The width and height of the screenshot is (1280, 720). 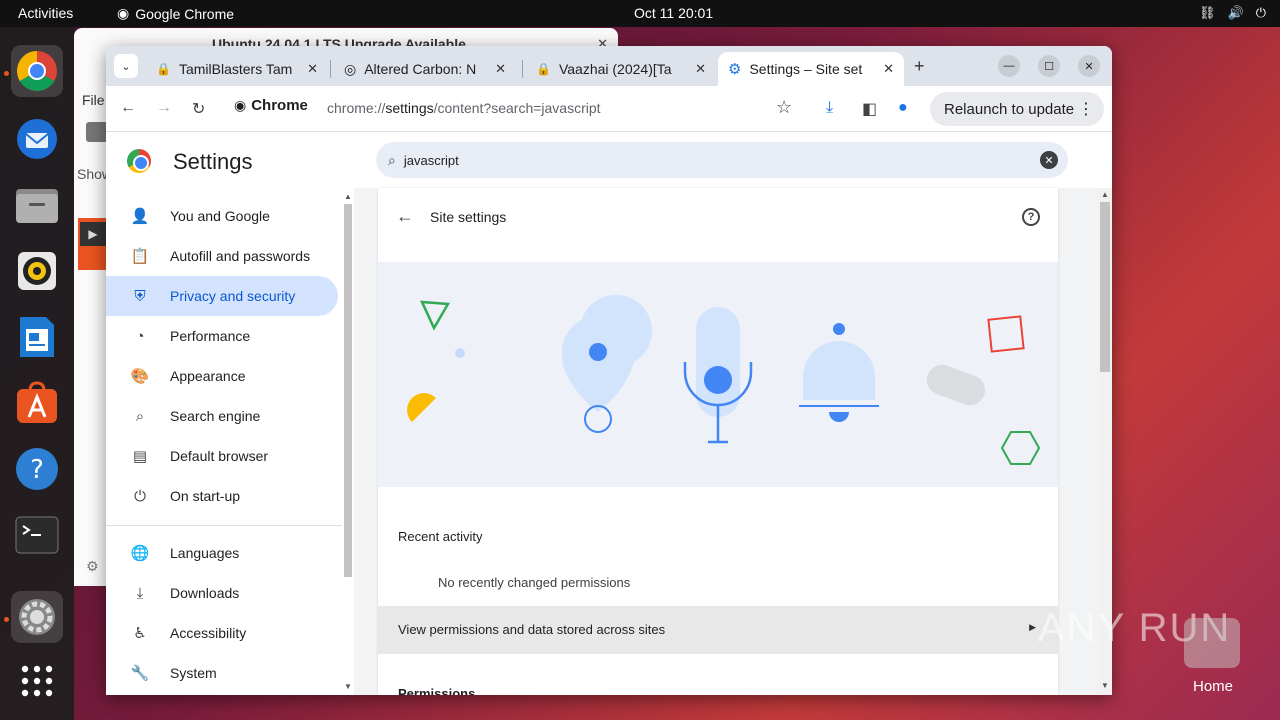 I want to click on forward-icon: →, so click(x=164, y=108).